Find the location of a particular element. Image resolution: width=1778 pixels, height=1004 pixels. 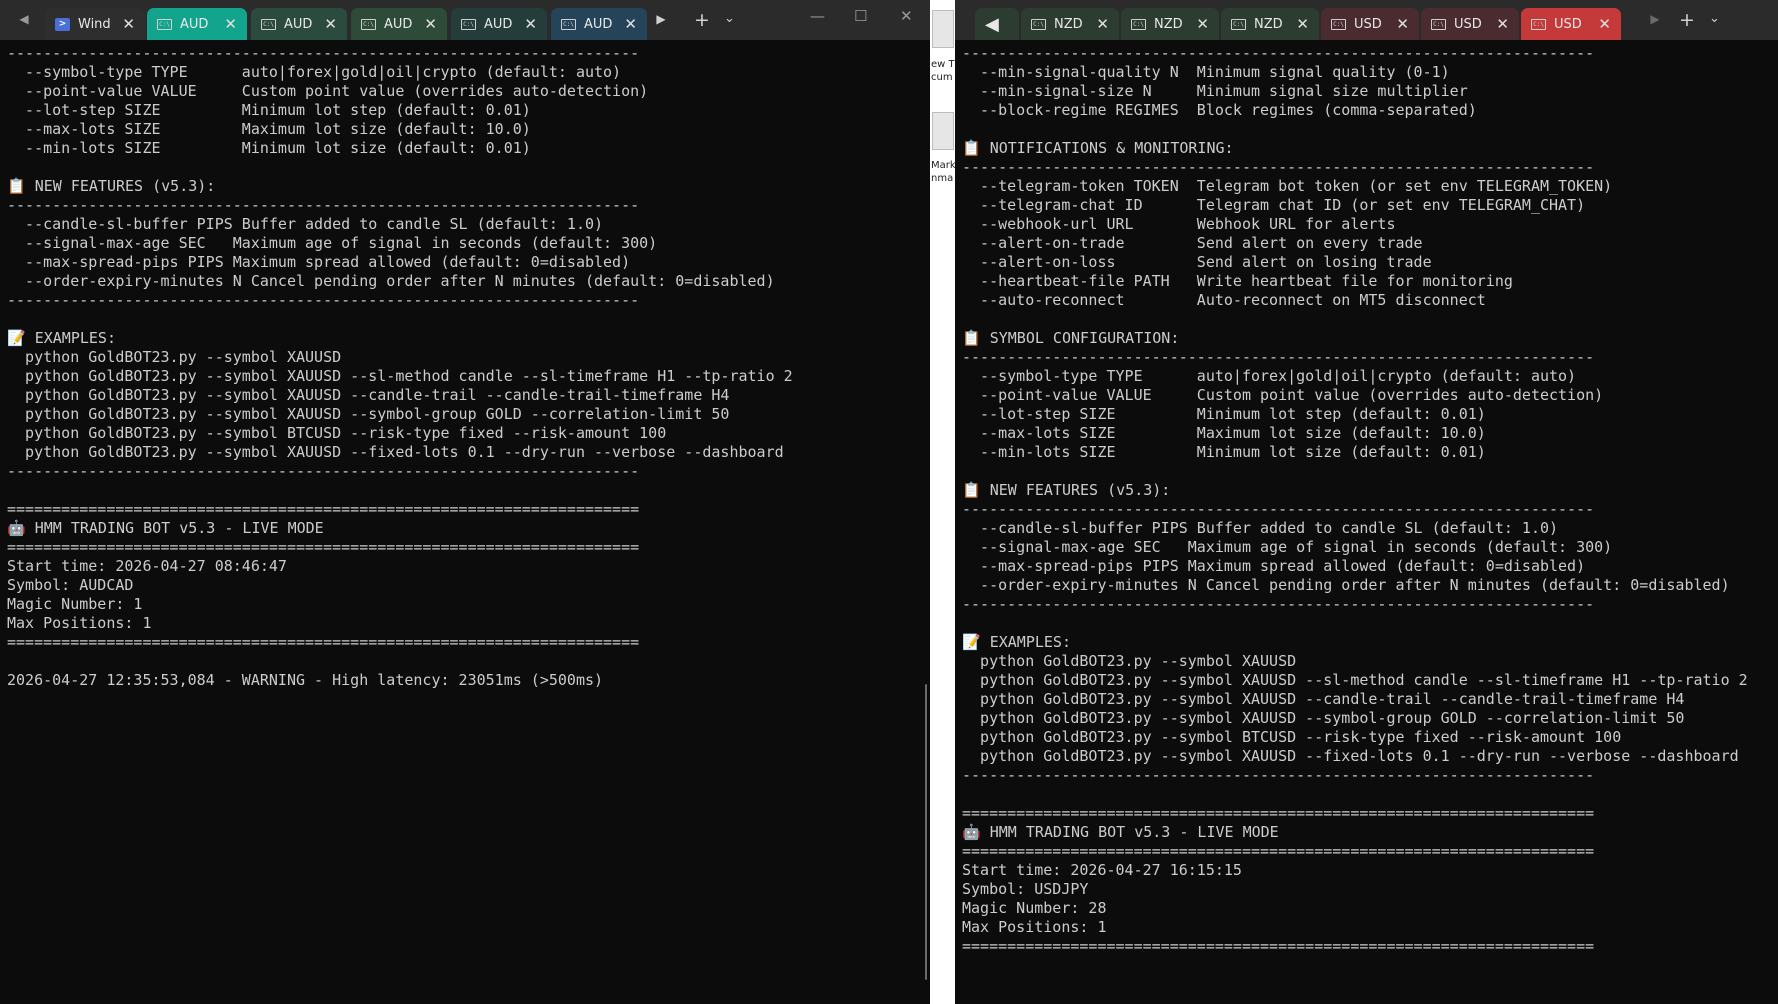

tab-aud-1: C:\ AUD ✕ is located at coordinates (197, 24).